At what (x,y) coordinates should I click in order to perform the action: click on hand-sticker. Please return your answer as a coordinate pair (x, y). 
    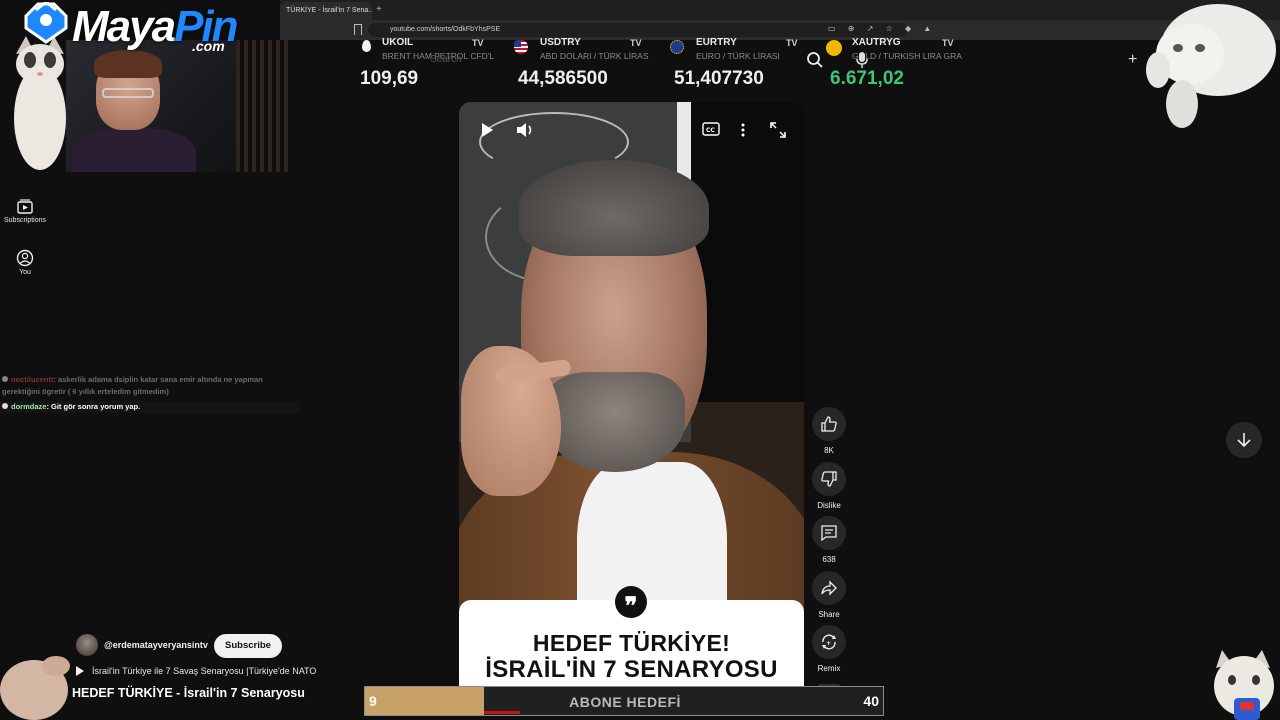
    Looking at the image, I should click on (36, 683).